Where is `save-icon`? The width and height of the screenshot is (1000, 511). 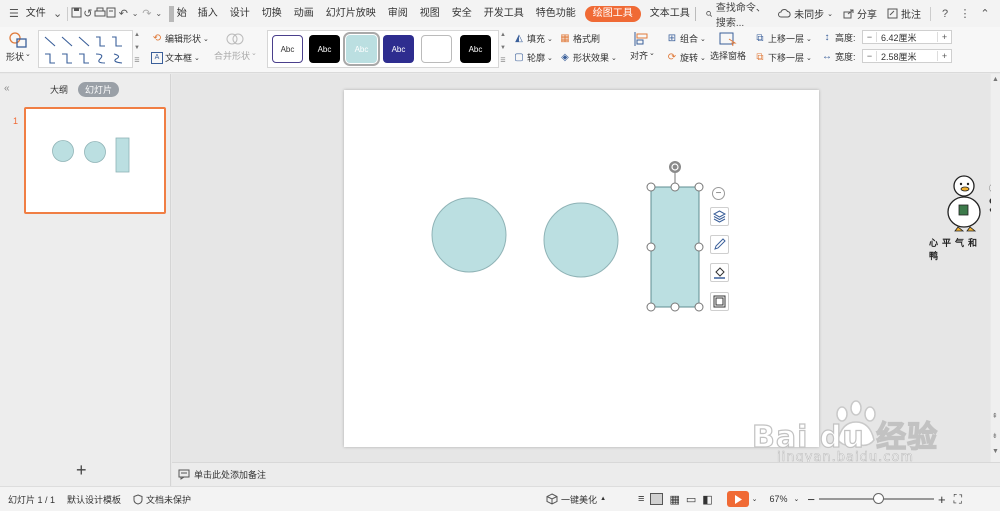 save-icon is located at coordinates (76, 14).